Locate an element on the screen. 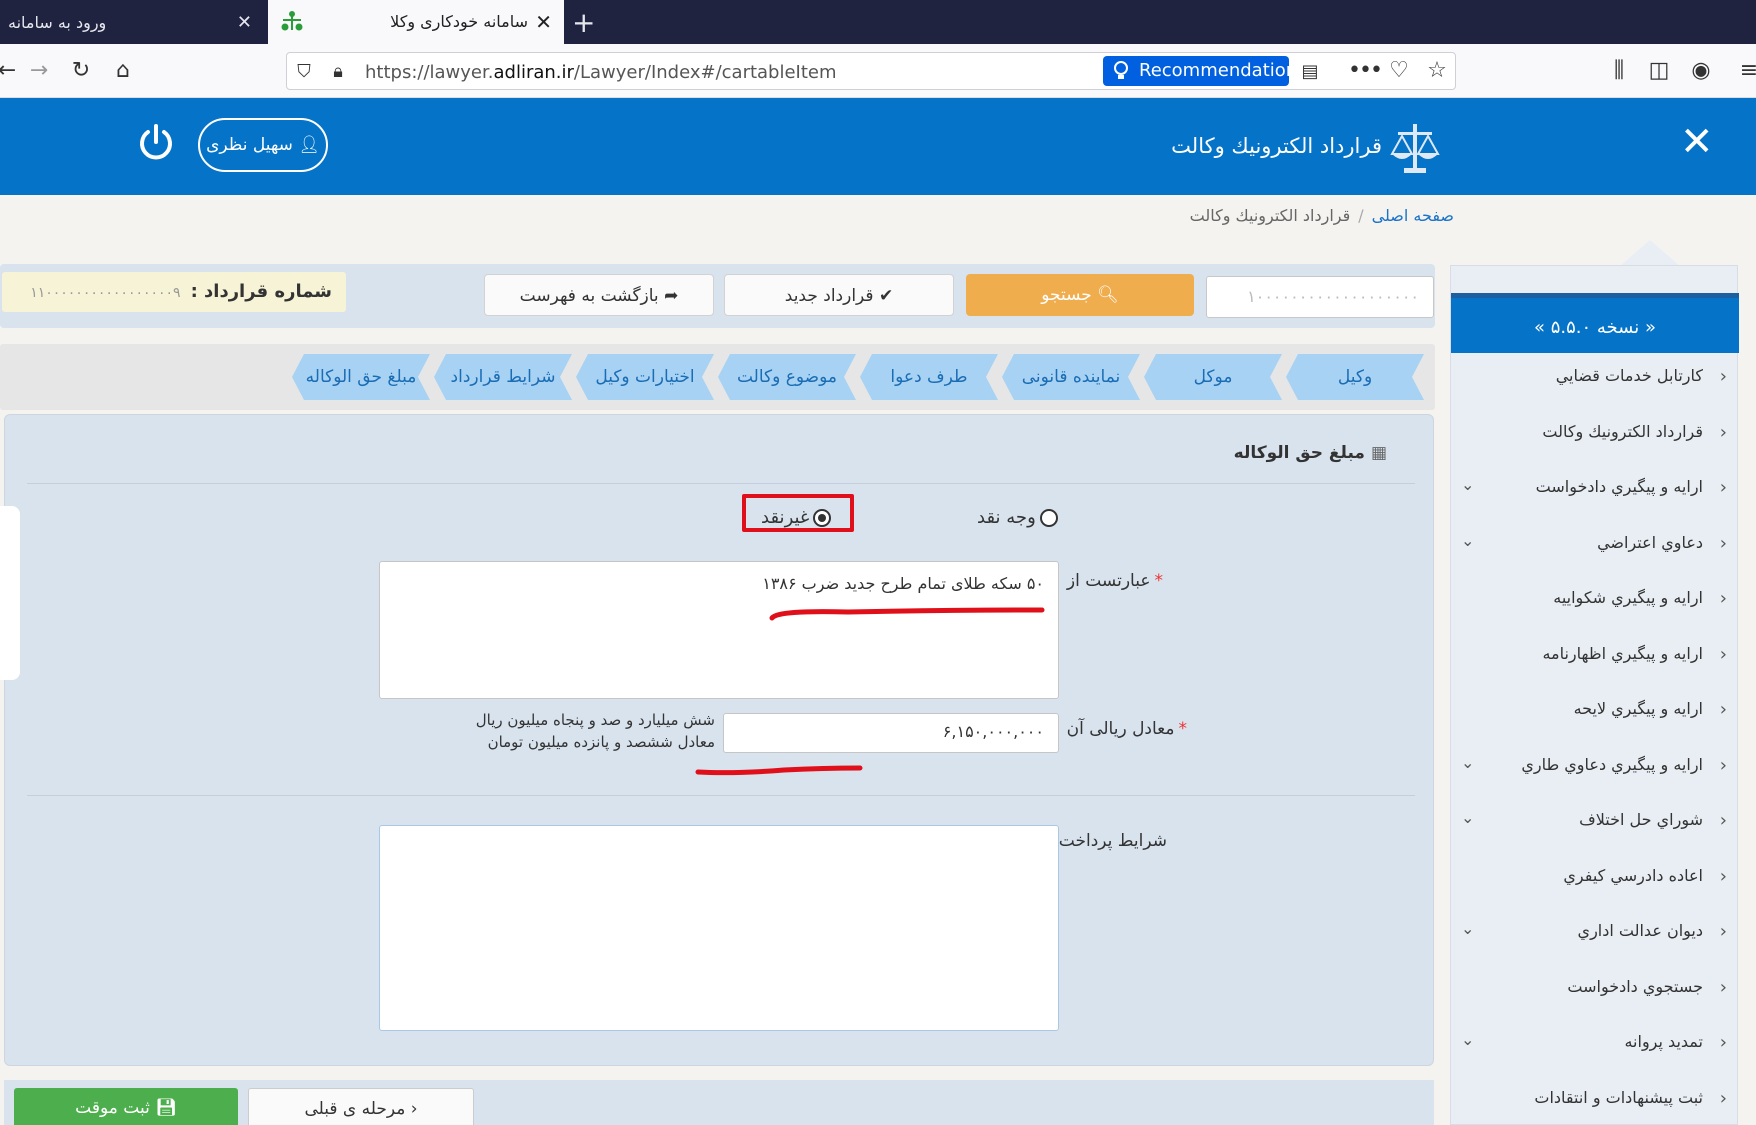 This screenshot has height=1125, width=1756. payment-terms-label: شرايط پرداخت is located at coordinates (1112, 841).